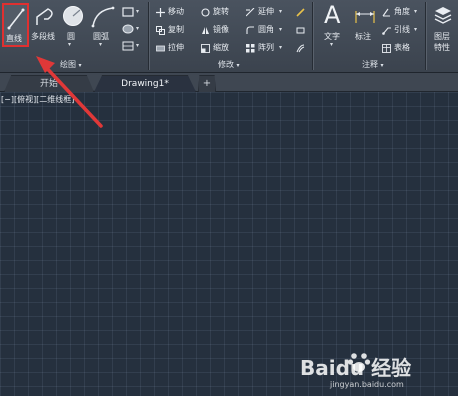 The width and height of the screenshot is (462, 400). Describe the element at coordinates (37, 99) in the screenshot. I see `viewport-controls: [−][俯视][二维线框]` at that location.